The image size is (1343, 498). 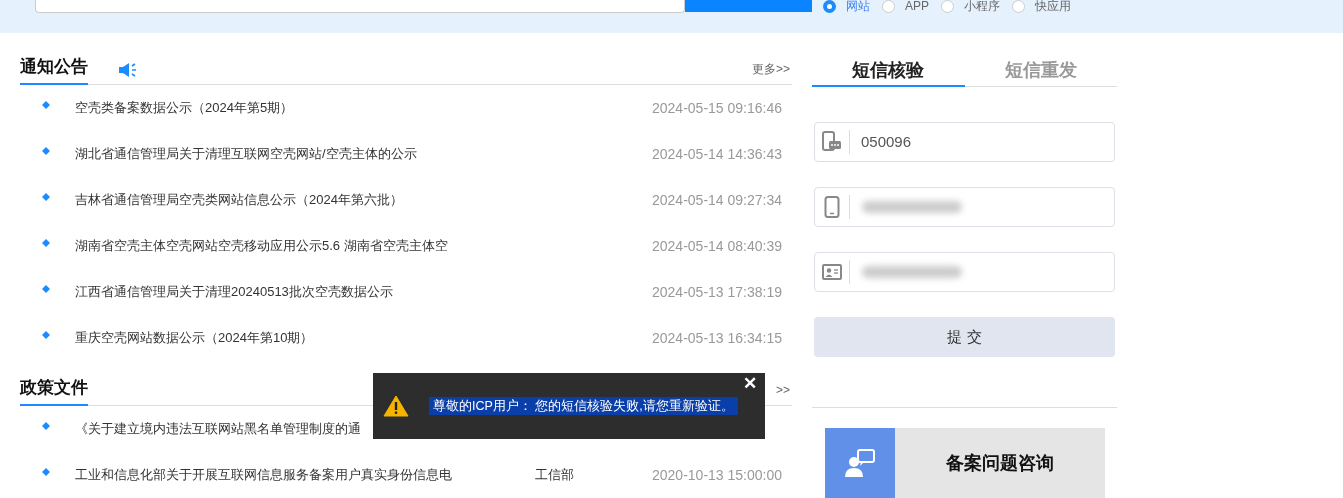 What do you see at coordinates (264, 475) in the screenshot?
I see `item-title: 工业和信息化部关于开展互联网信息服务备案用户真实身份信息电` at bounding box center [264, 475].